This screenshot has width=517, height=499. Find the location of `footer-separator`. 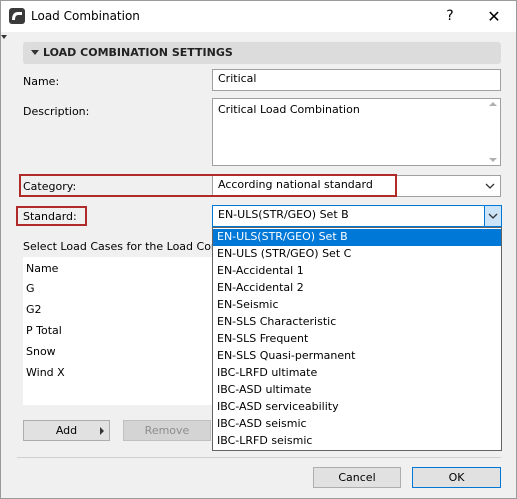

footer-separator is located at coordinates (259, 457).